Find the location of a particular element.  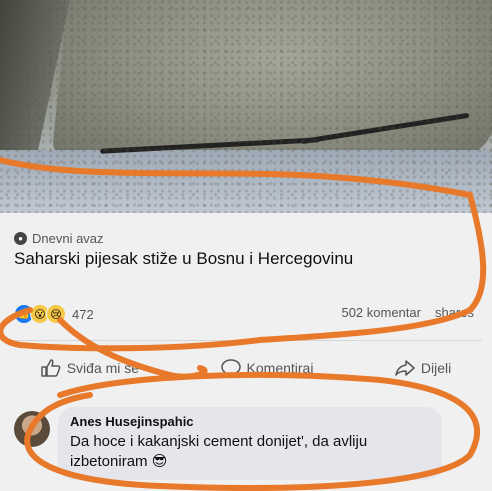

divider is located at coordinates (246, 340).